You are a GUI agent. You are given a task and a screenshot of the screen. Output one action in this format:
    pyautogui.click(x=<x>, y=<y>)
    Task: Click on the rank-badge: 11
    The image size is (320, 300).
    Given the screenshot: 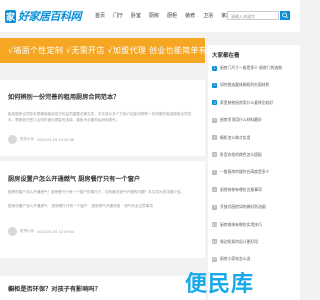 What is the action you would take?
    pyautogui.click(x=214, y=242)
    